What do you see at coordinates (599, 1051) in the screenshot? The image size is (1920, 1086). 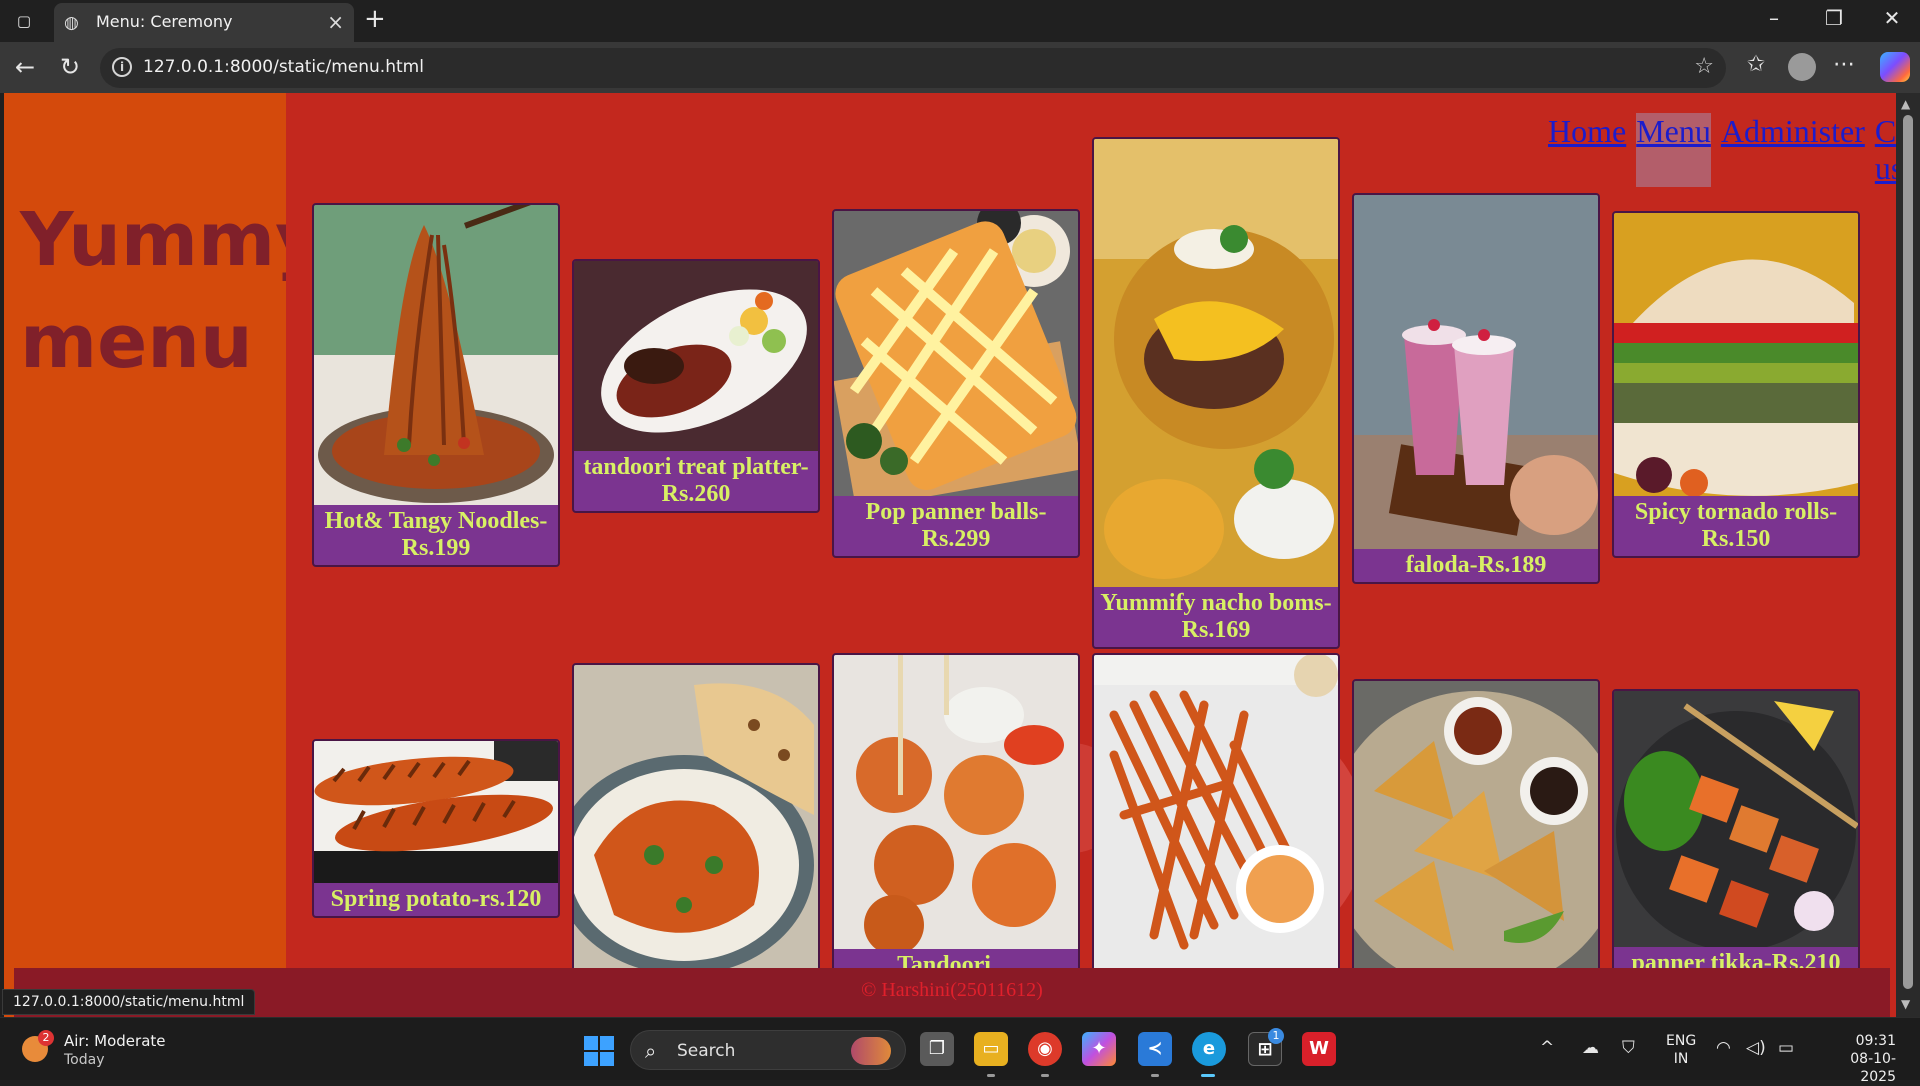 I see `windows-start-icon` at bounding box center [599, 1051].